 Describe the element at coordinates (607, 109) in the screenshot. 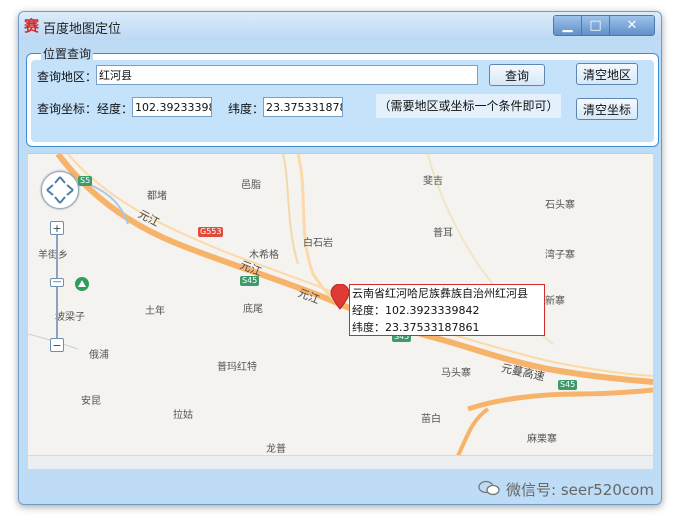

I see `clear-coord-button: 清空坐标` at that location.